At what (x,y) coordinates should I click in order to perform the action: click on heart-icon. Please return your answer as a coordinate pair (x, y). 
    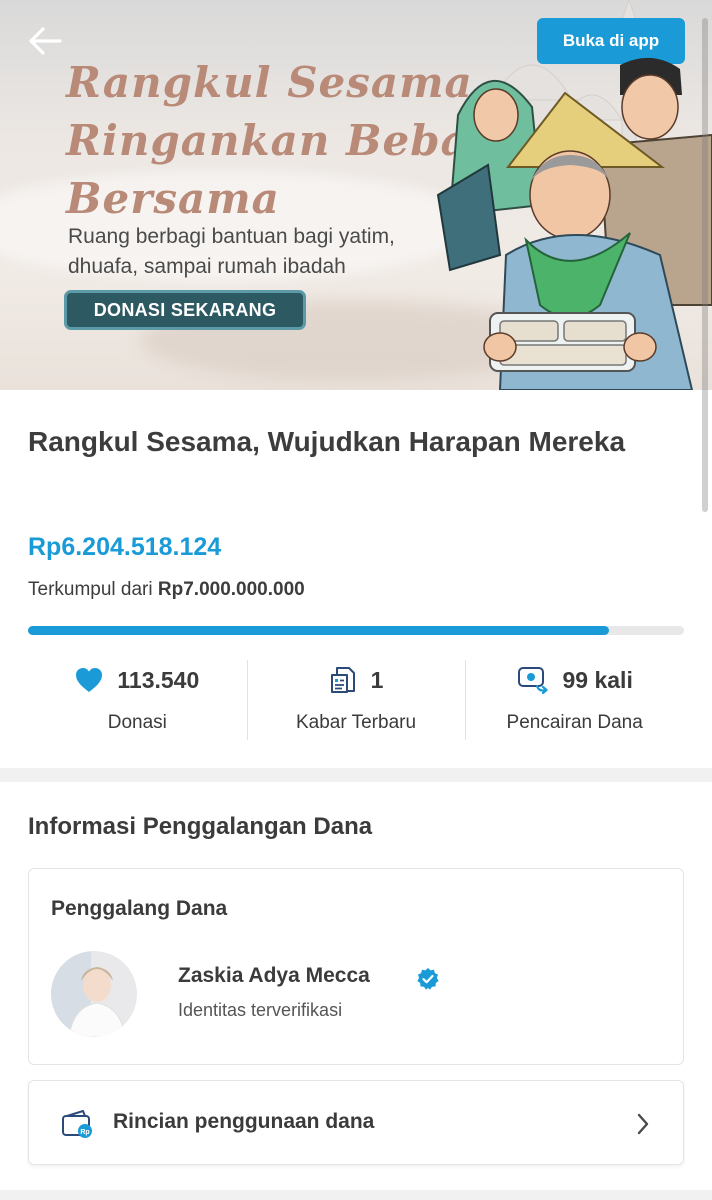
    Looking at the image, I should click on (89, 680).